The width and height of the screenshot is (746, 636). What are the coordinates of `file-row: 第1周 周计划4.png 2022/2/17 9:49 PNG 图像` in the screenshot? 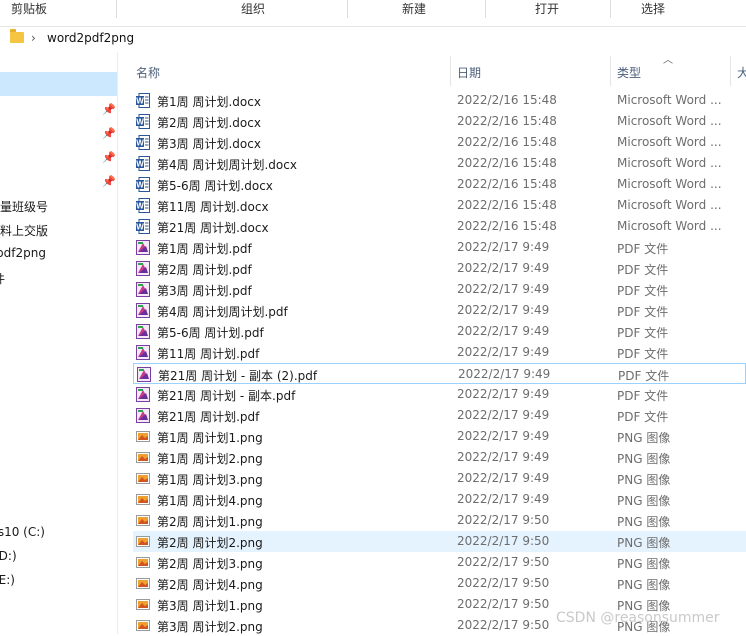 It's located at (439, 499).